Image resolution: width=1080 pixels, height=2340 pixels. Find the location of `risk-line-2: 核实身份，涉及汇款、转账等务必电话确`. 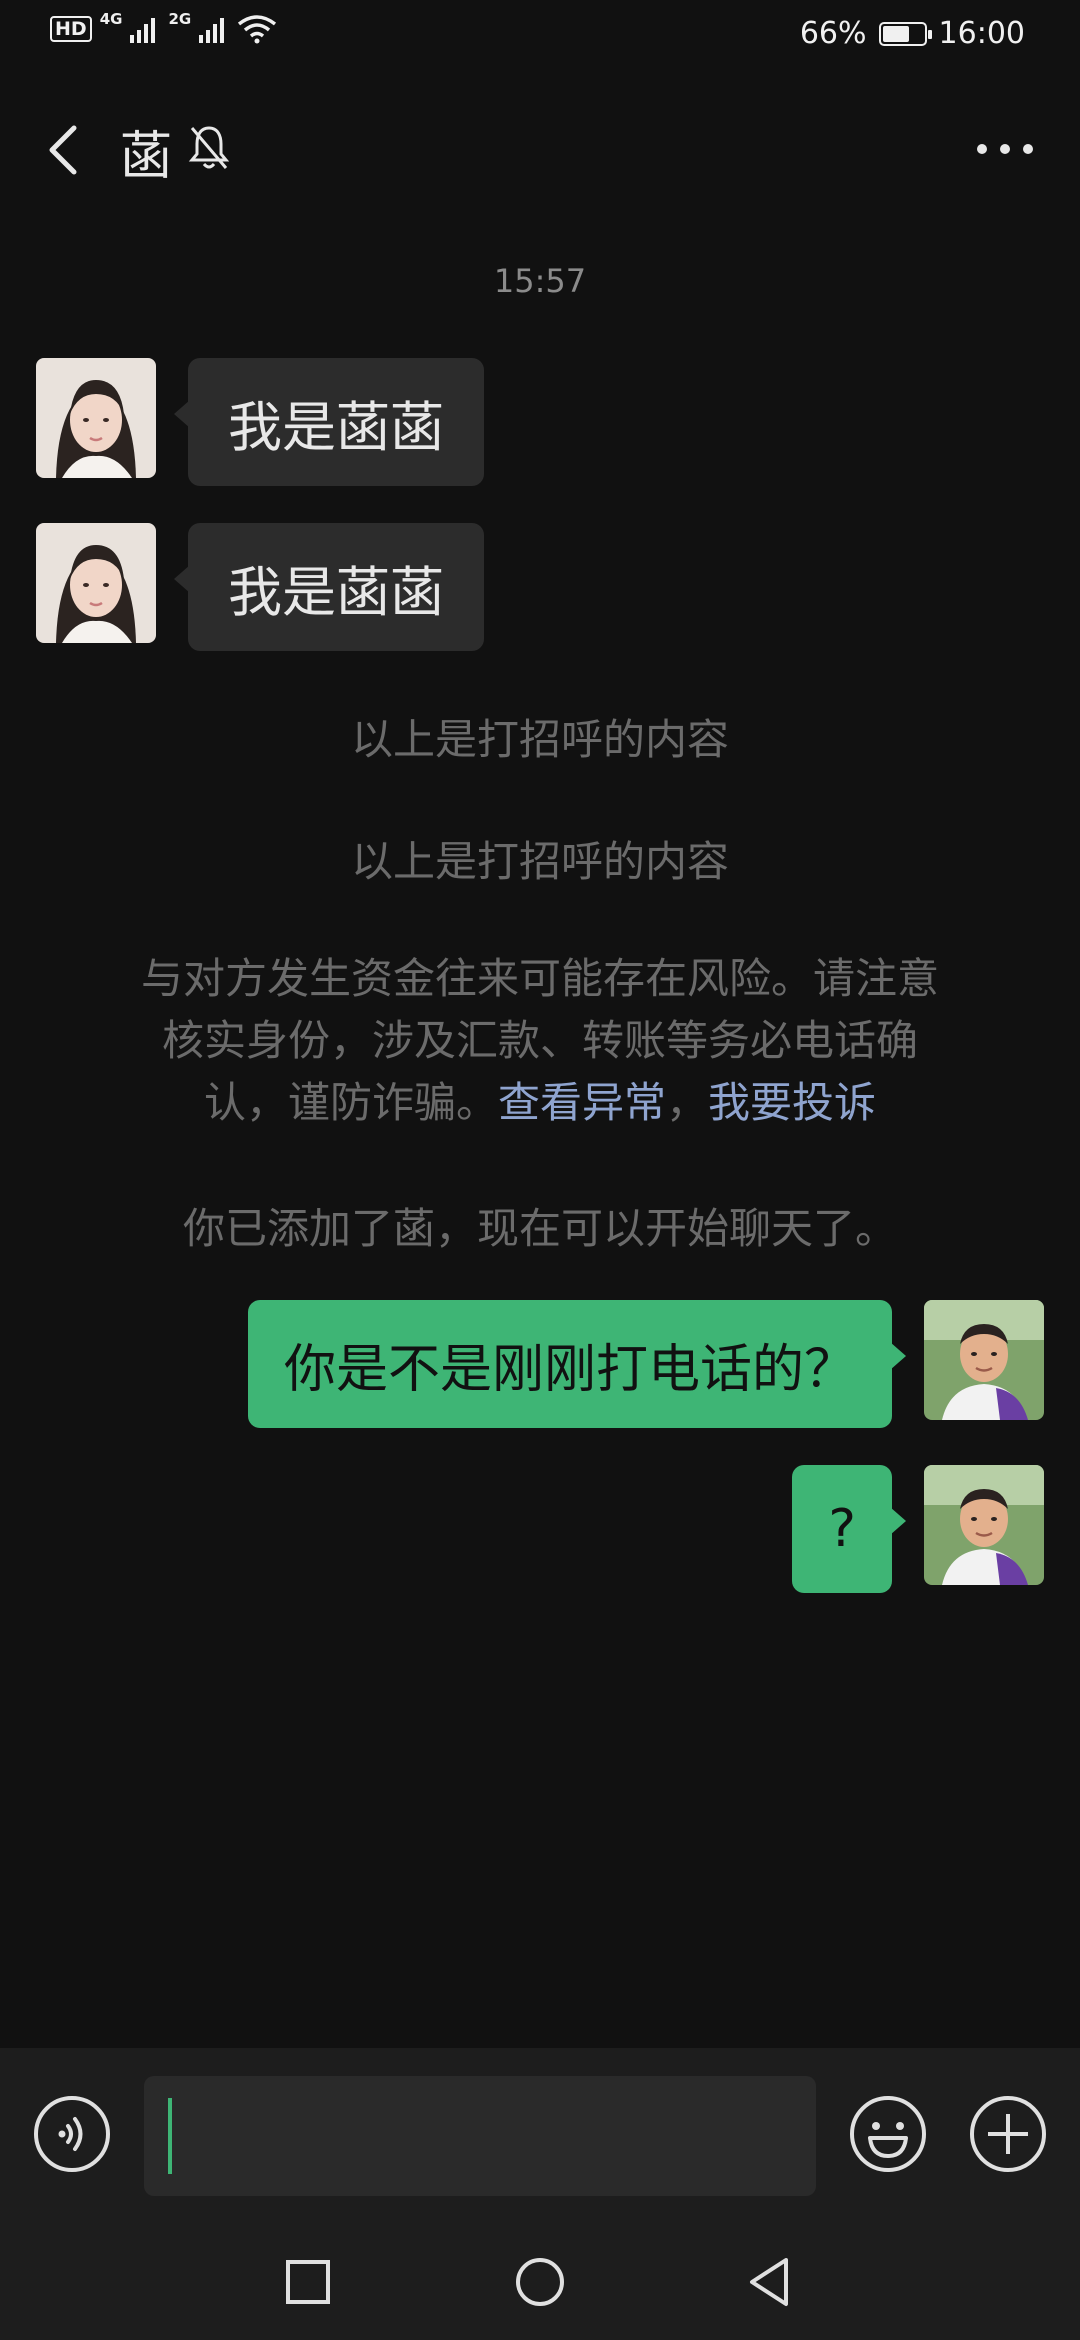

risk-line-2: 核实身份，涉及汇款、转账等务必电话确 is located at coordinates (539, 1040).